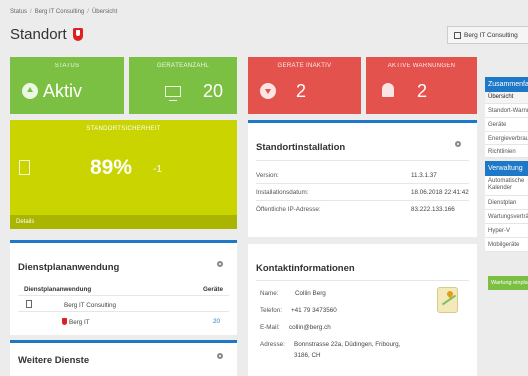 The height and width of the screenshot is (376, 528). What do you see at coordinates (123, 358) in the screenshot?
I see `other-services-panel: Weitere Dienste` at bounding box center [123, 358].